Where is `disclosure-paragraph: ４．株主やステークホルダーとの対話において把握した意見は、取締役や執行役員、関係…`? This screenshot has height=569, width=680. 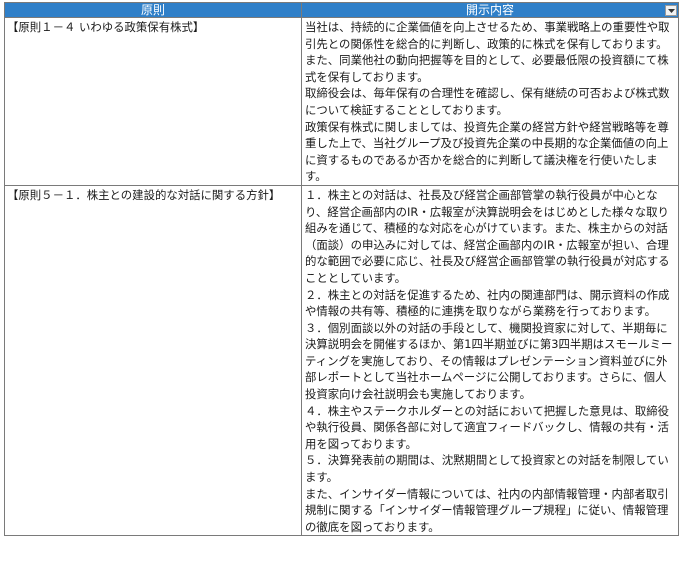
disclosure-paragraph: ４．株主やステークホルダーとの対話において把握した意見は、取締役や執行役員、関係… is located at coordinates (487, 427).